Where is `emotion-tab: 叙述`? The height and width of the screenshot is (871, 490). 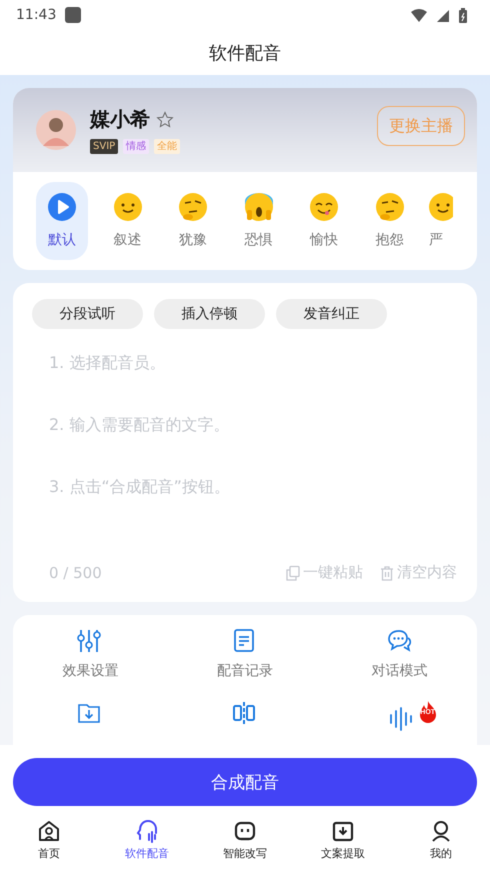
emotion-tab: 叙述 is located at coordinates (128, 221).